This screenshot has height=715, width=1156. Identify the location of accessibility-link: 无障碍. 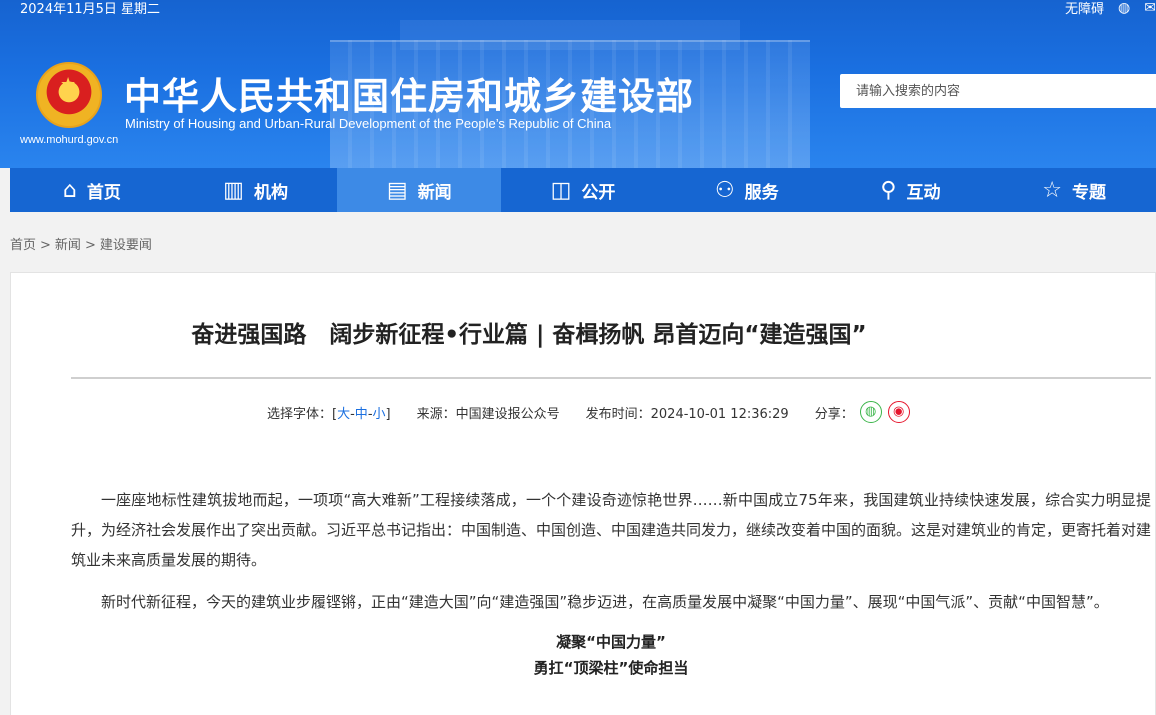
(1084, 8).